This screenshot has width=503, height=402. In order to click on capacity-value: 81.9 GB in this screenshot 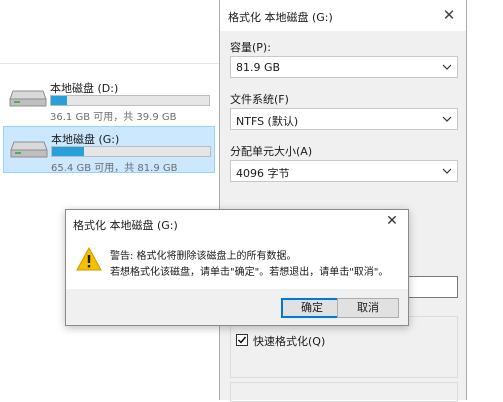, I will do `click(258, 67)`.